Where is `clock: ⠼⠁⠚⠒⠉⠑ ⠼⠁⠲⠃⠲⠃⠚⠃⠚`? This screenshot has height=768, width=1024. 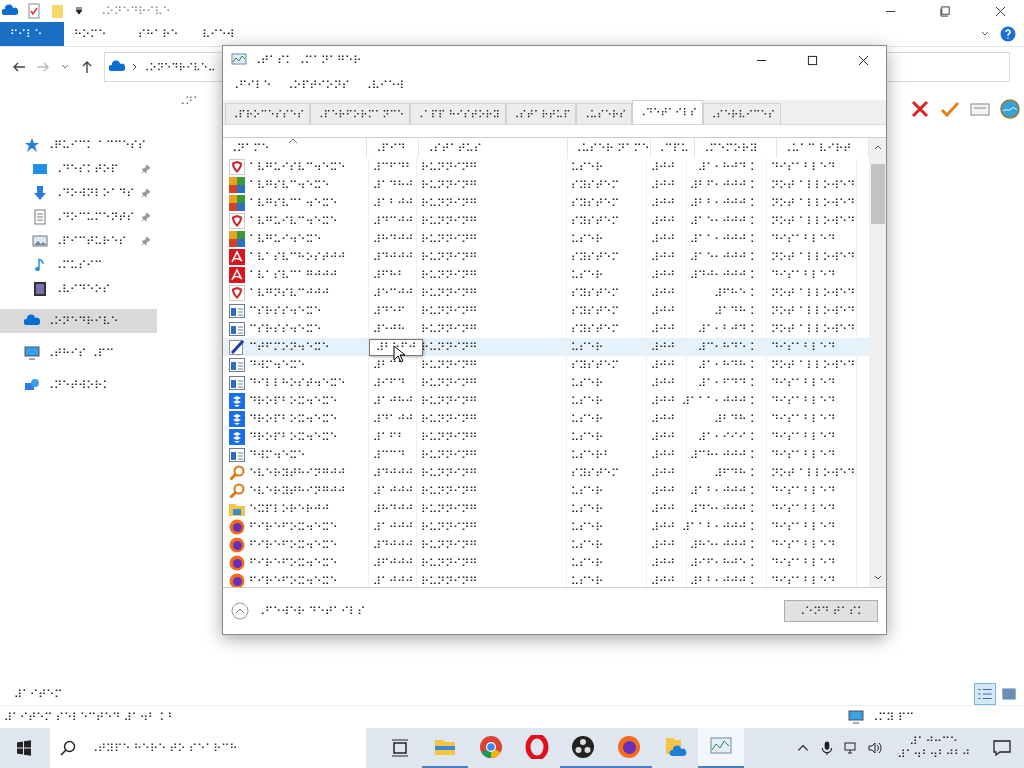
clock: ⠼⠁⠚⠒⠉⠑ ⠼⠁⠲⠃⠲⠃⠚⠃⠚ is located at coordinates (933, 748).